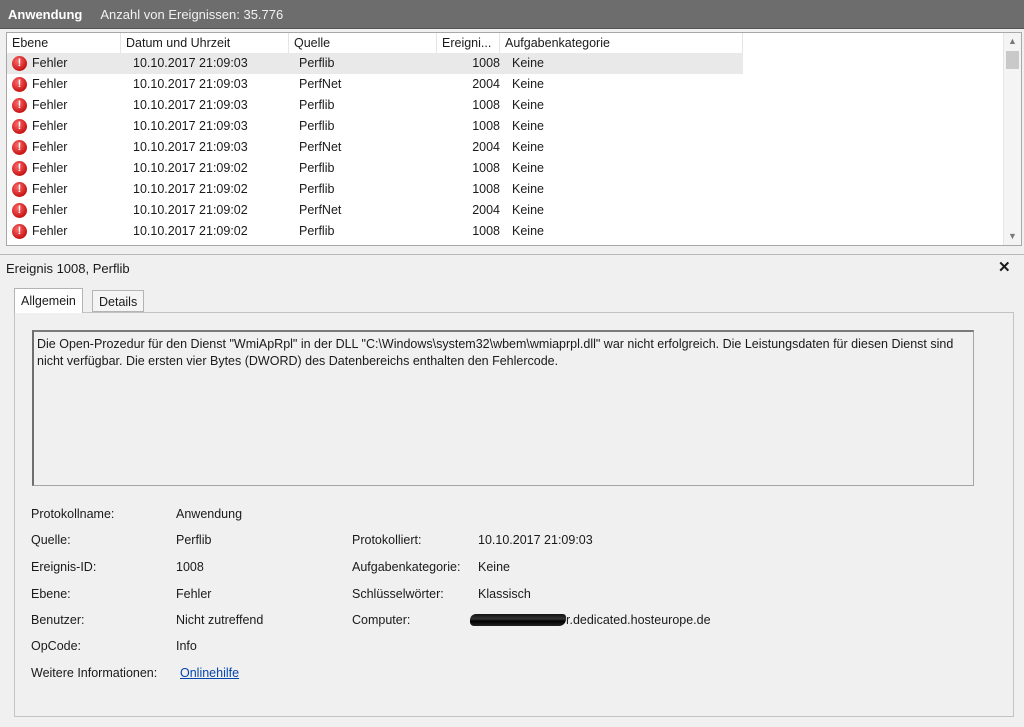 The height and width of the screenshot is (727, 1024). Describe the element at coordinates (56, 646) in the screenshot. I see `opcode-label: OpCode:` at that location.